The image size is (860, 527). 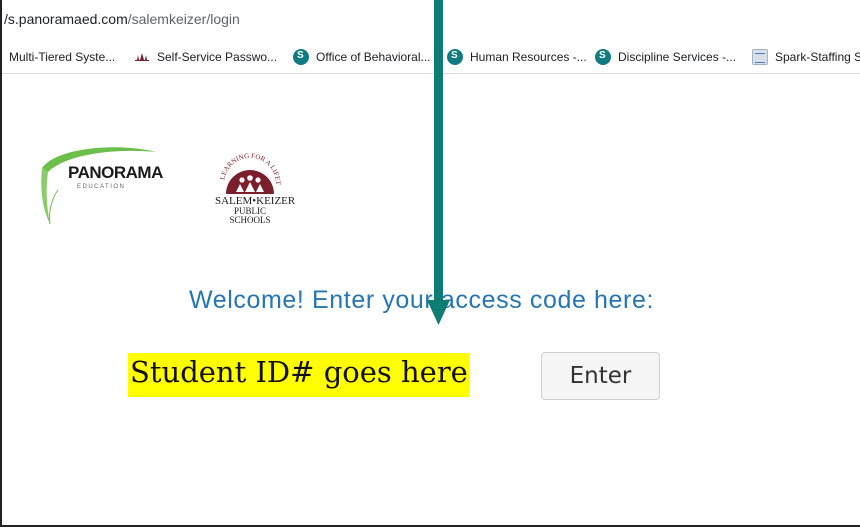 I want to click on panorama-logo, so click(x=98, y=186).